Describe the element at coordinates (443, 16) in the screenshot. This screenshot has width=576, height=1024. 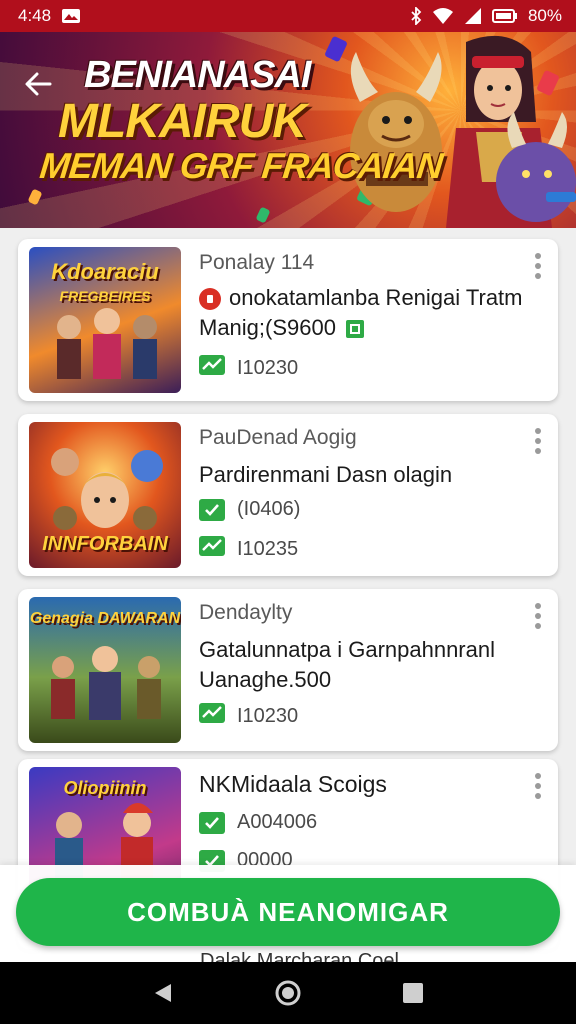
I see `wifi-icon` at that location.